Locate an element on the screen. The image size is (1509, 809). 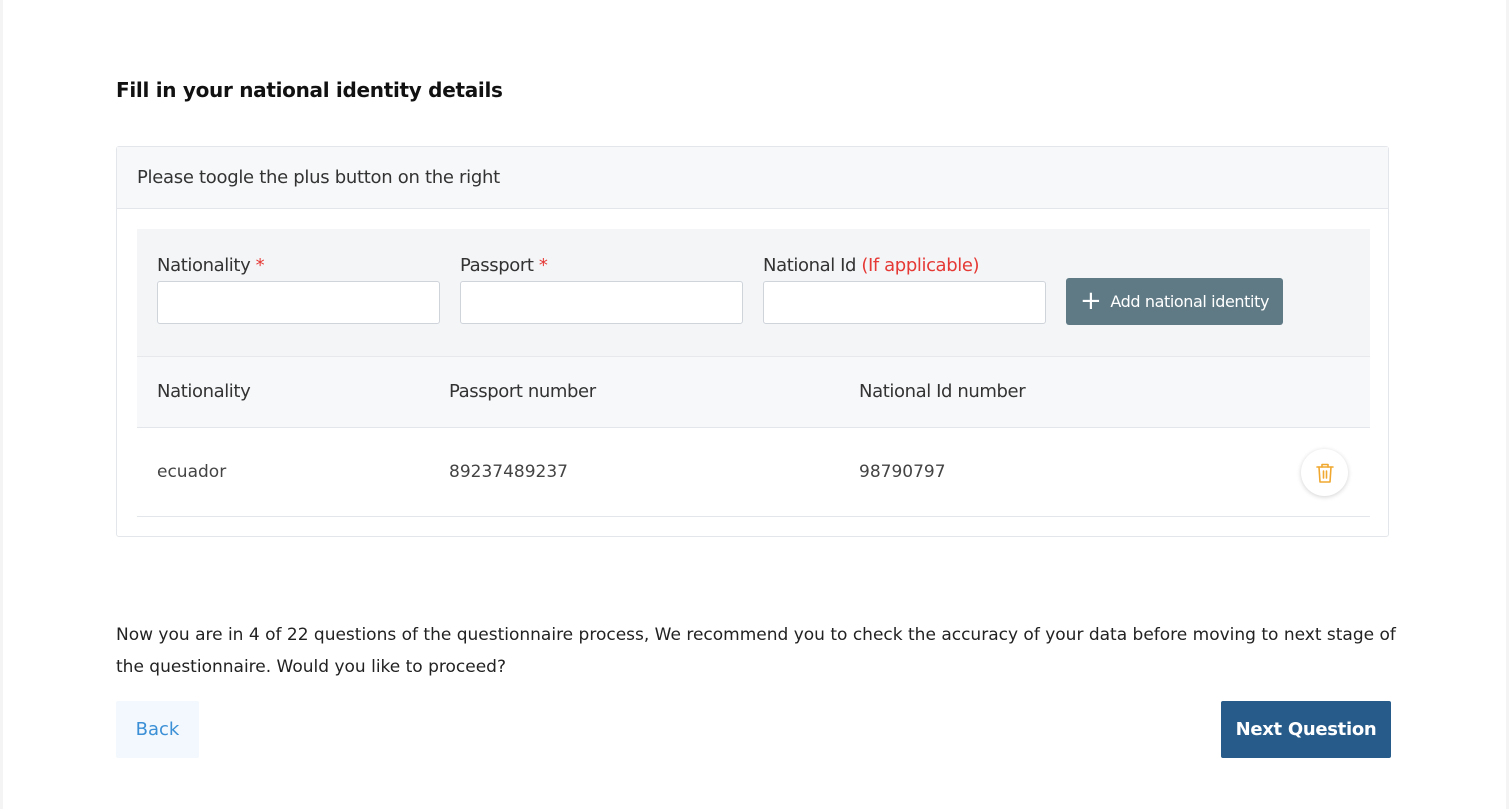
cell-passport: 89237489237 is located at coordinates (508, 472).